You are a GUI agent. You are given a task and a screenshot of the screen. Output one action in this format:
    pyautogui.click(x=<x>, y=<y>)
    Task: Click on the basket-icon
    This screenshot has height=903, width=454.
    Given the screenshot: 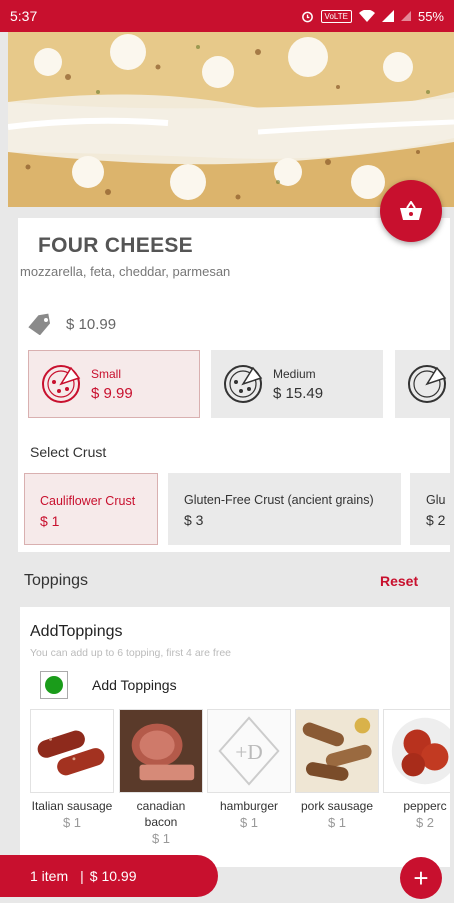 What is the action you would take?
    pyautogui.click(x=411, y=210)
    